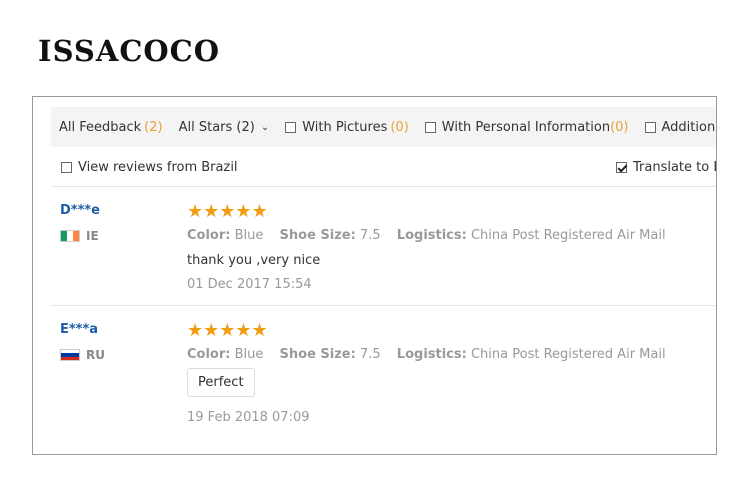 This screenshot has height=500, width=750. I want to click on filter-all-feedback-label: All Feedback, so click(100, 127).